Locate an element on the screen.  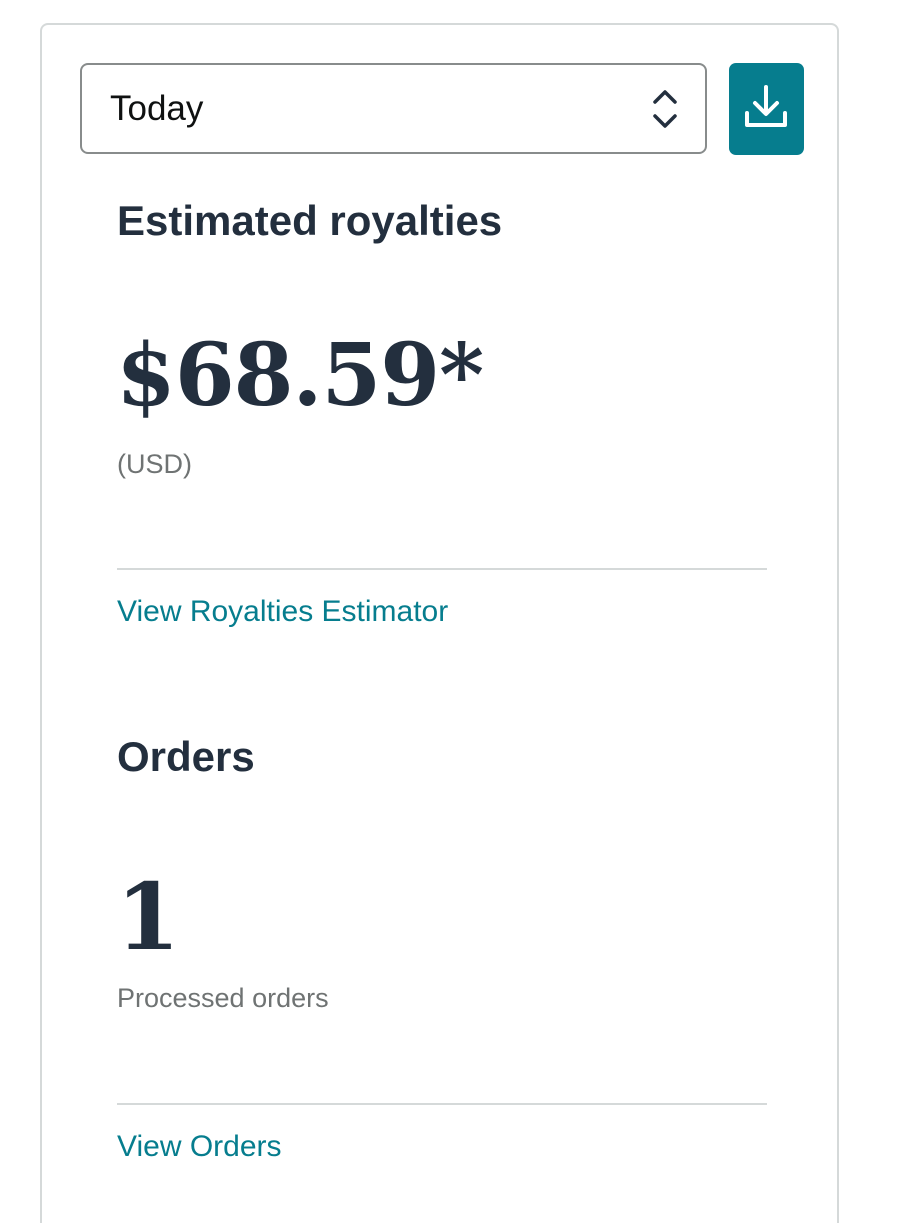
orders-title: Orders is located at coordinates (186, 756).